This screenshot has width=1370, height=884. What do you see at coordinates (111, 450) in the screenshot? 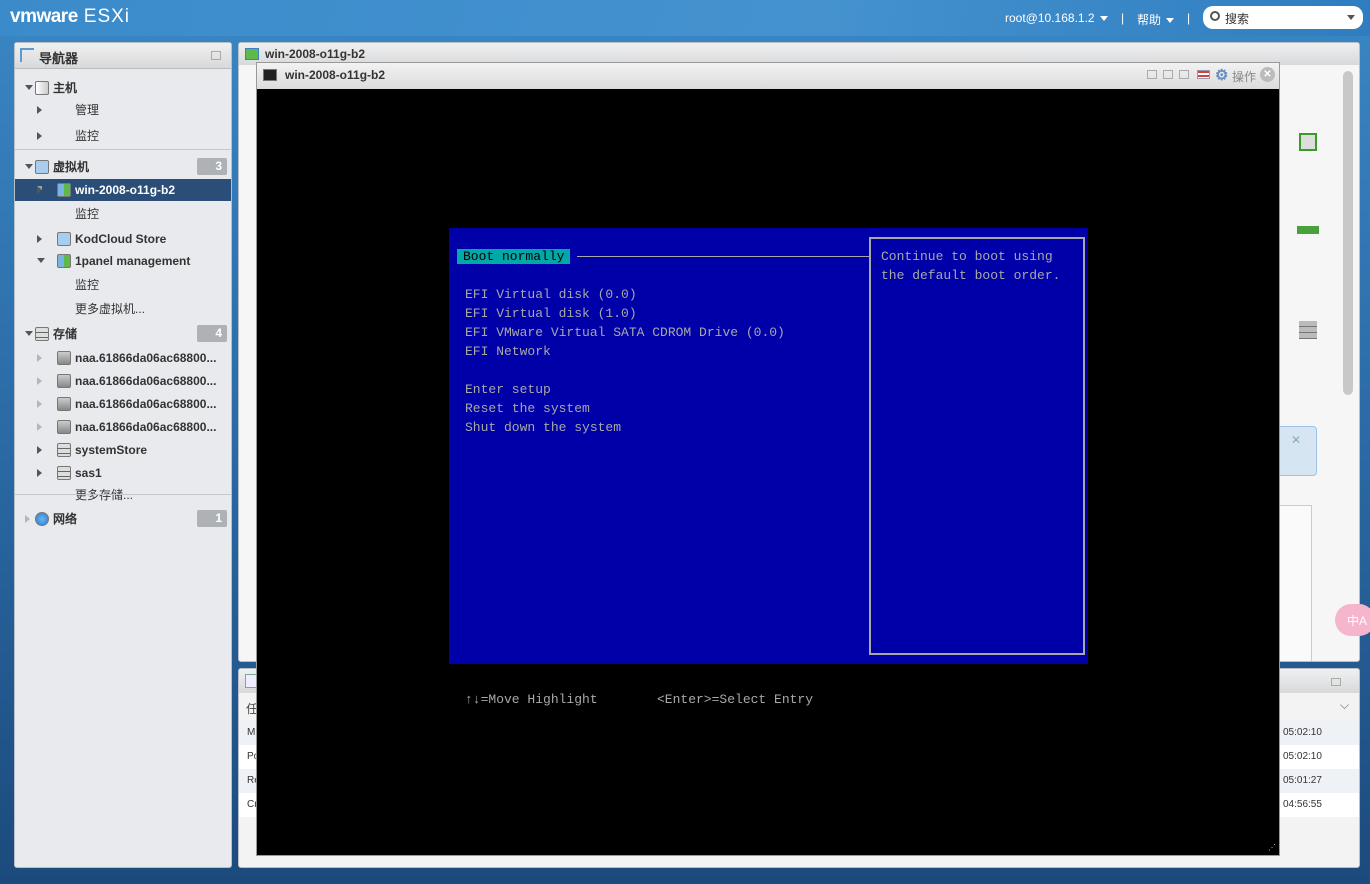
I see `nav-item-label: systemStore` at bounding box center [111, 450].